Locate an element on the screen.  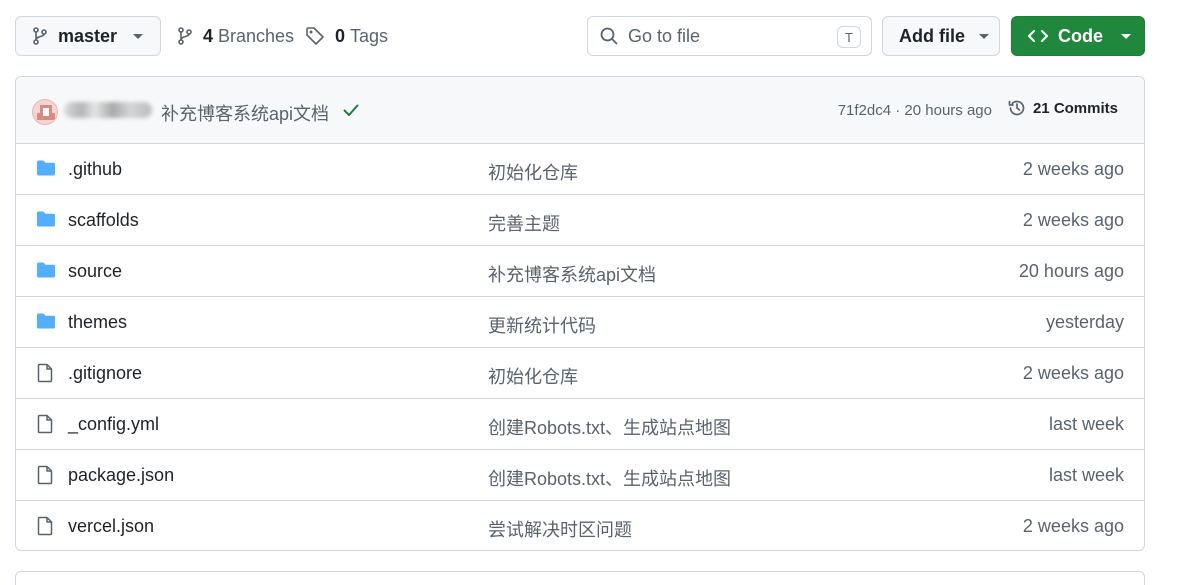
code-button: Code is located at coordinates (1078, 36).